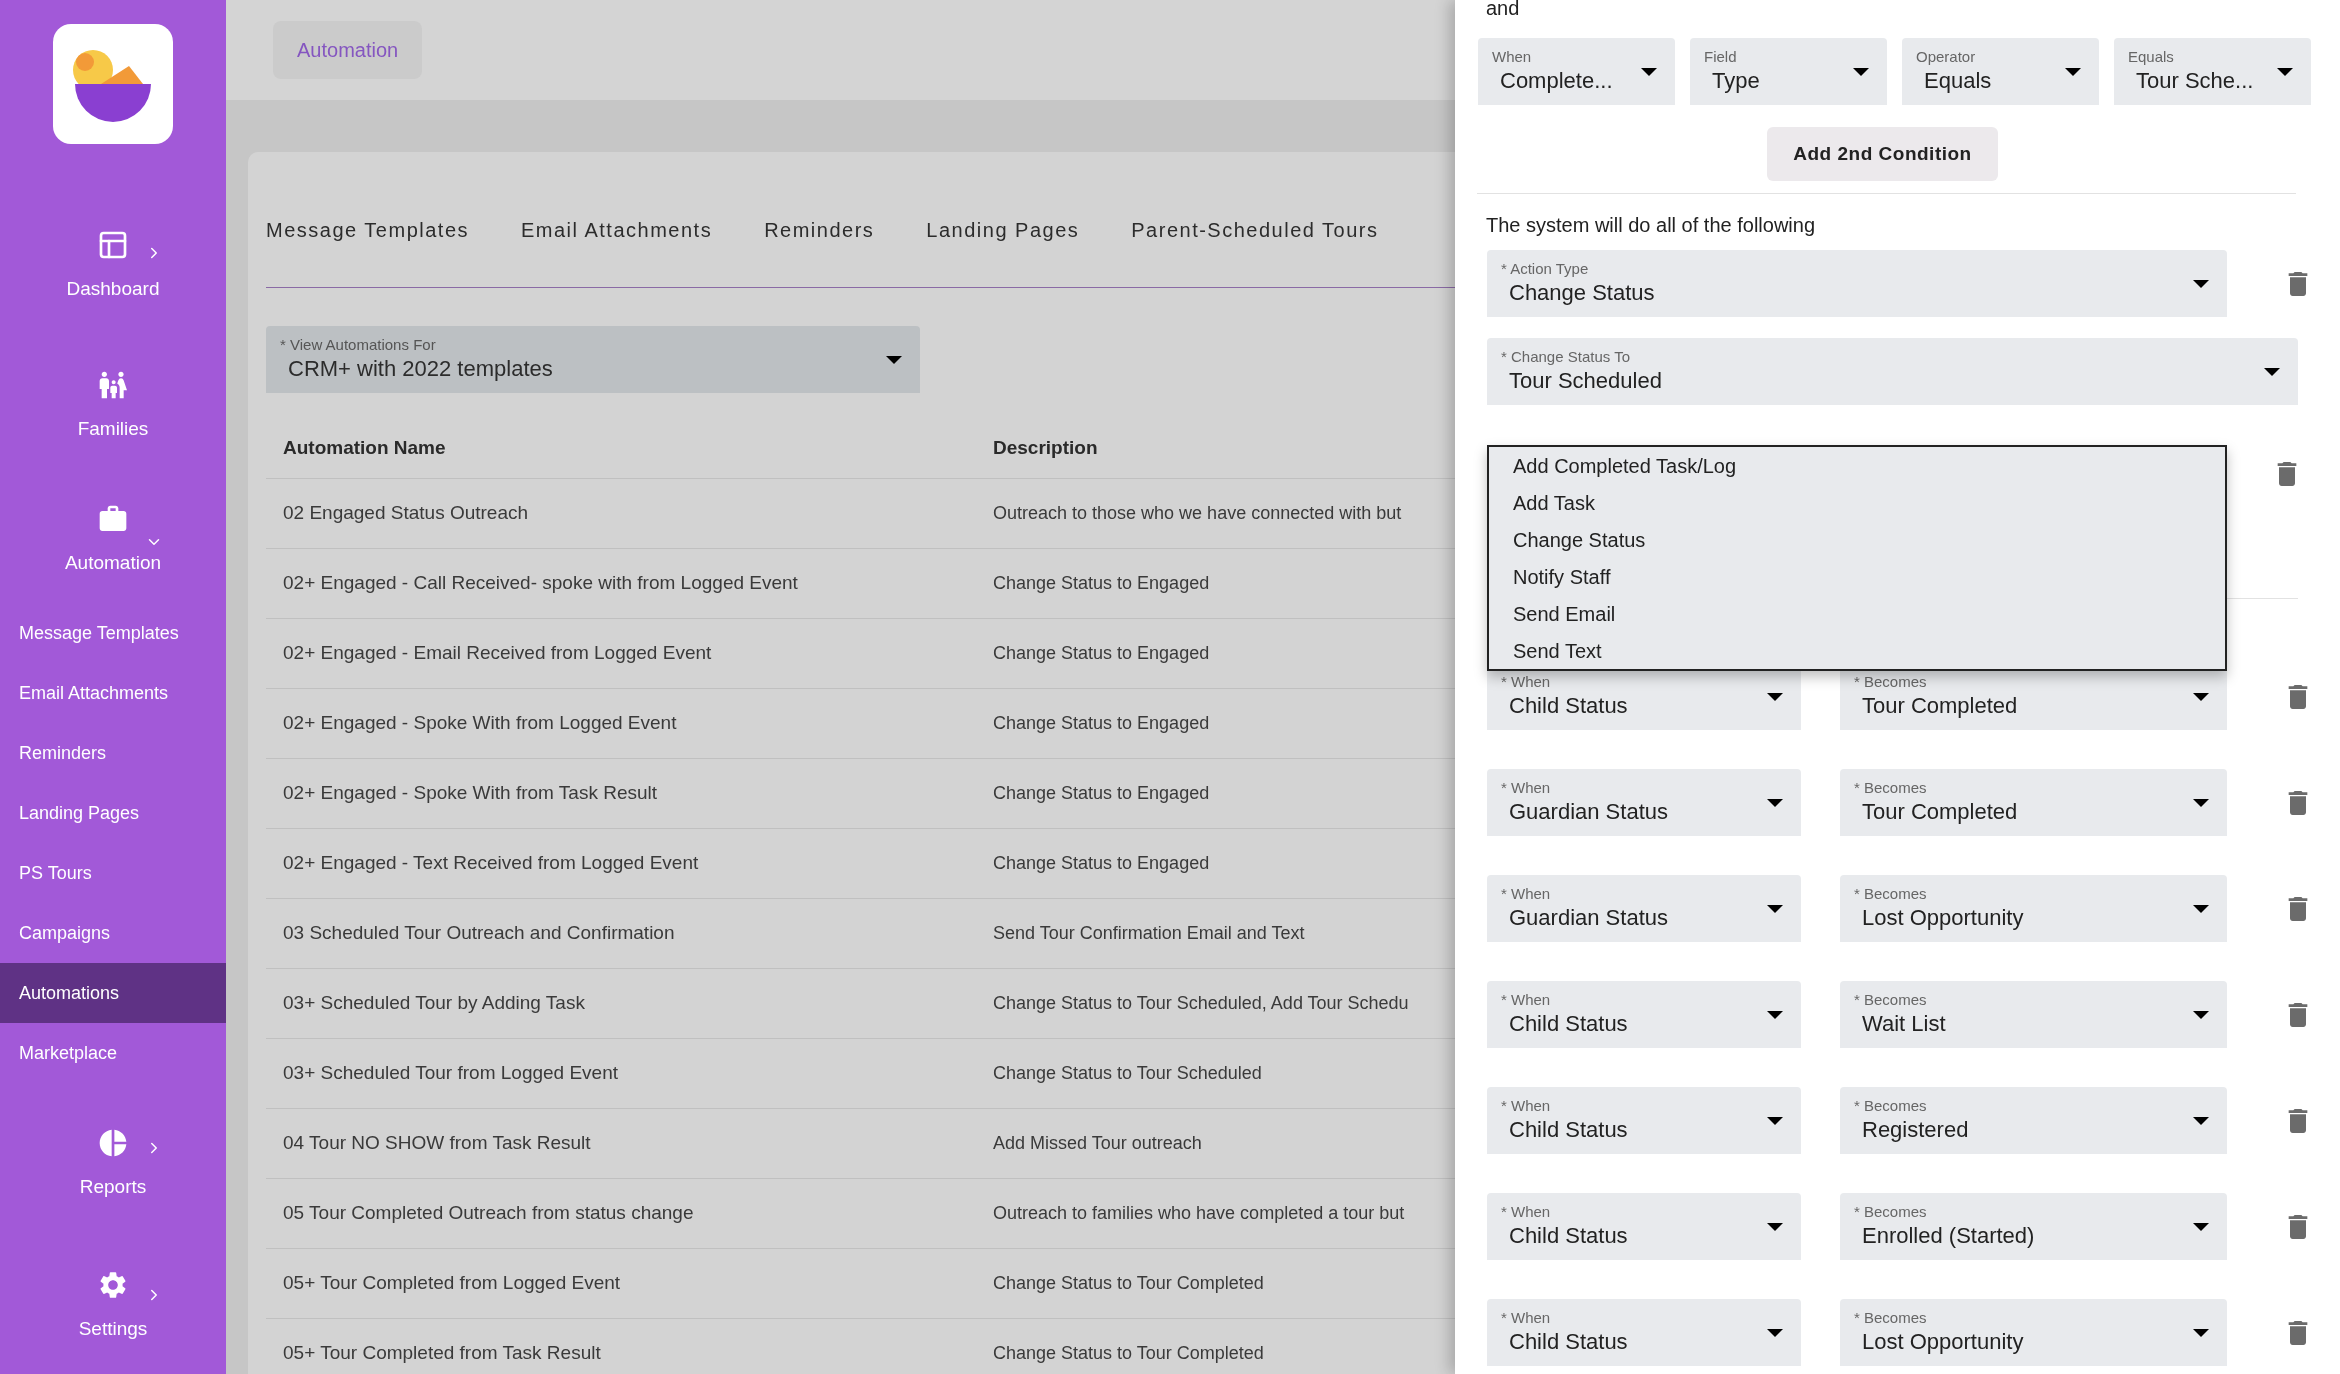  Describe the element at coordinates (1882, 154) in the screenshot. I see `add-condition-button: Add 2nd Condition` at that location.